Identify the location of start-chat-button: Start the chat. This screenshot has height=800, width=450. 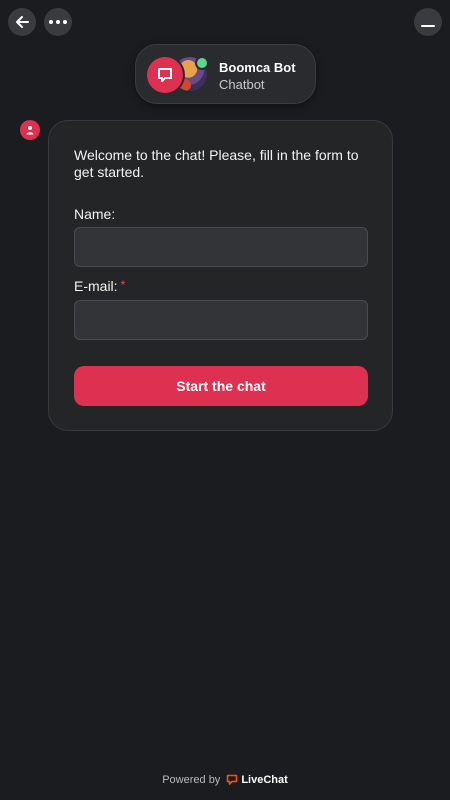
(221, 386).